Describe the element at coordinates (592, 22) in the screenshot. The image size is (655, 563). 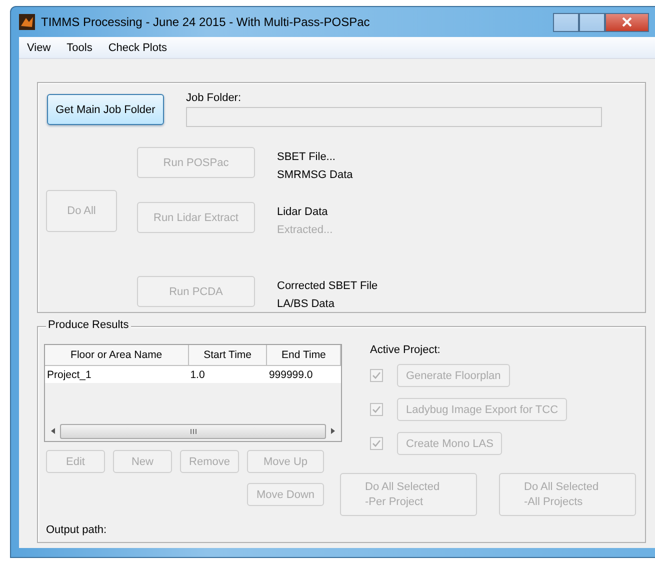
I see `maximize-button` at that location.